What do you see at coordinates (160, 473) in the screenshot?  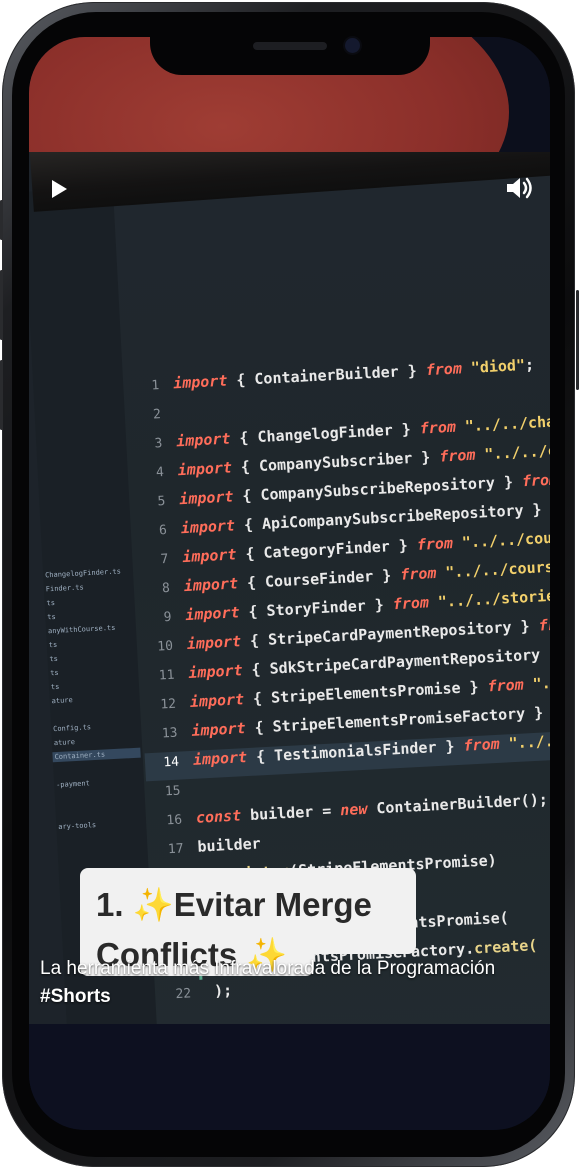 I see `line-number: 4` at bounding box center [160, 473].